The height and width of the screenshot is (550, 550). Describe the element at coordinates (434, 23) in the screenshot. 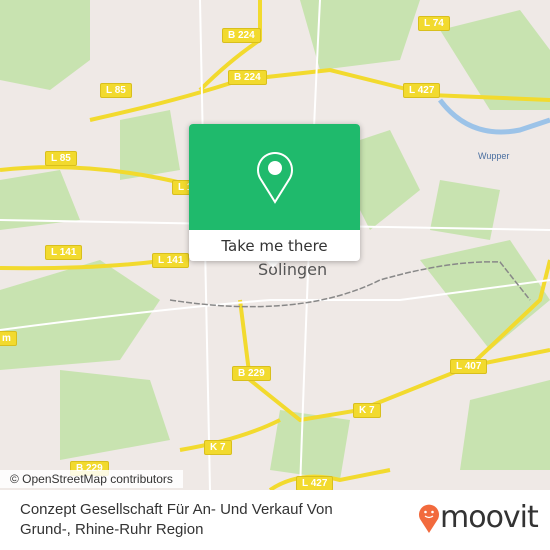

I see `road-label: L 74` at that location.